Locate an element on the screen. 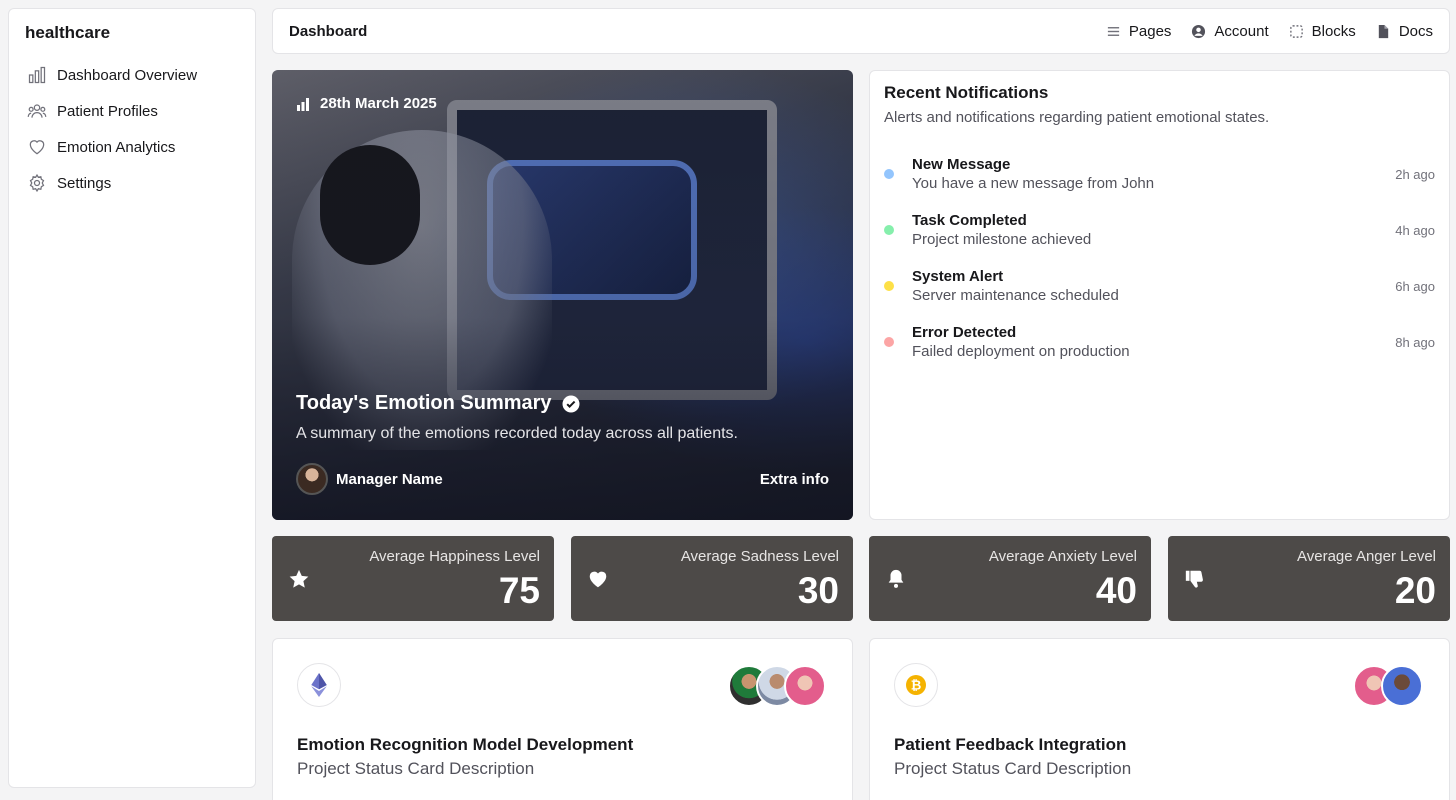 The height and width of the screenshot is (800, 1456). stat-card-anxiety: Average Anxiety Level 40 is located at coordinates (1010, 578).